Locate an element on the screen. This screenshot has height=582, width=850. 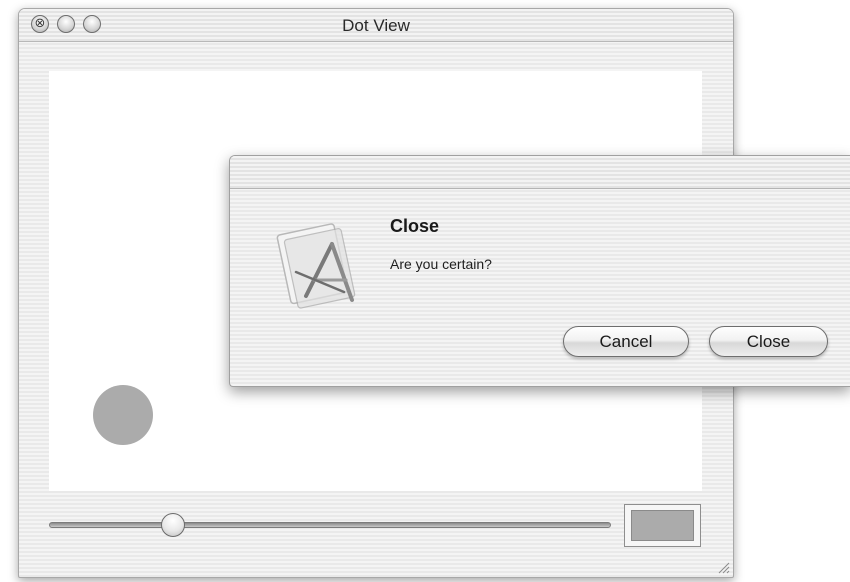
title-bar: ⊗ Dot View is located at coordinates (376, 25).